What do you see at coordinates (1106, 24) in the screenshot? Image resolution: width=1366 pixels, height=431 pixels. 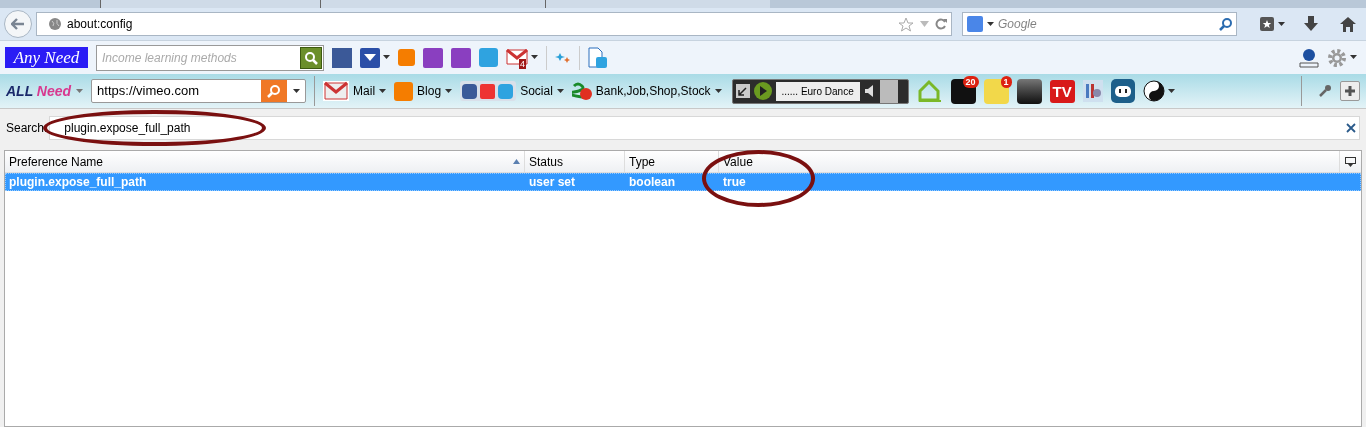 I see `search-engine-input: Google` at bounding box center [1106, 24].